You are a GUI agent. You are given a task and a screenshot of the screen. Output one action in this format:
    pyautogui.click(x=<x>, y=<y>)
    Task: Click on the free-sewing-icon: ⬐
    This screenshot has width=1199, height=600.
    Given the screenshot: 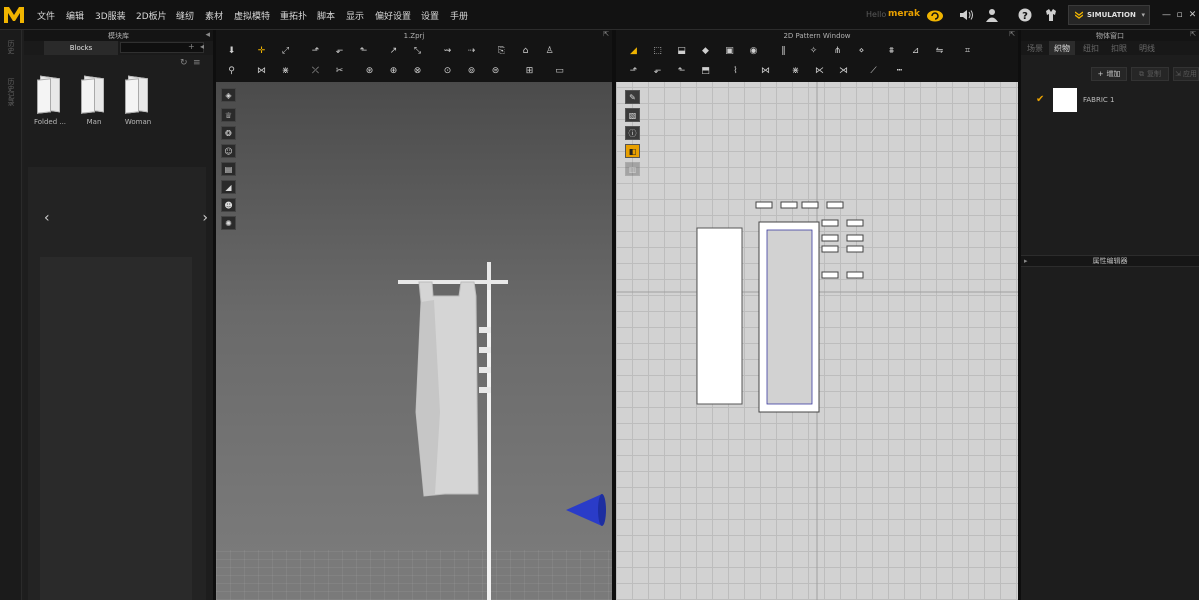 What is the action you would take?
    pyautogui.click(x=657, y=71)
    